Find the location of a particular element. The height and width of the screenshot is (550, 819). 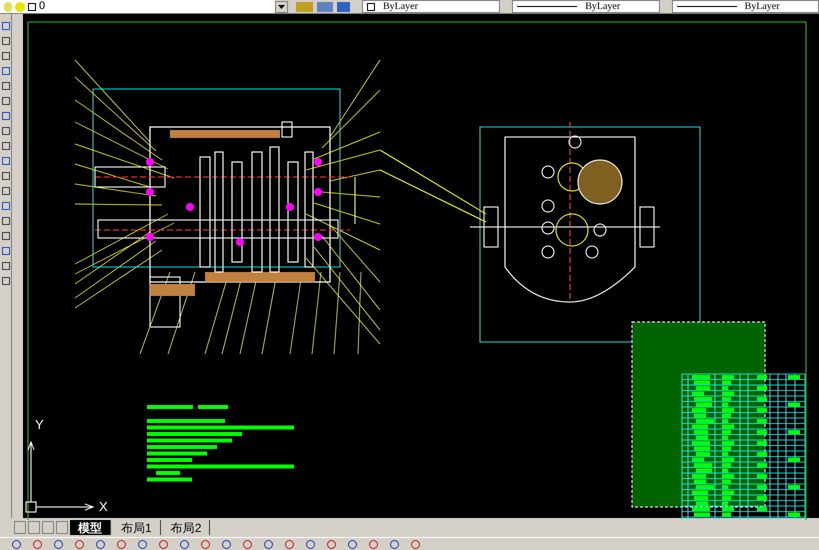

color-swatch-icon is located at coordinates (370, 6).